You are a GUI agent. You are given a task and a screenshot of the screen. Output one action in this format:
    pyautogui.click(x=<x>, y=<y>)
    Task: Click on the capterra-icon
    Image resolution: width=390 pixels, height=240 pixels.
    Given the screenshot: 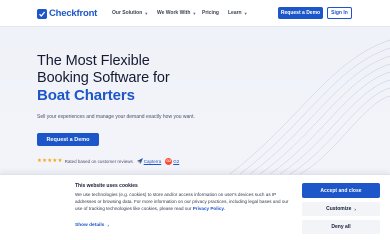 What is the action you would take?
    pyautogui.click(x=139, y=161)
    